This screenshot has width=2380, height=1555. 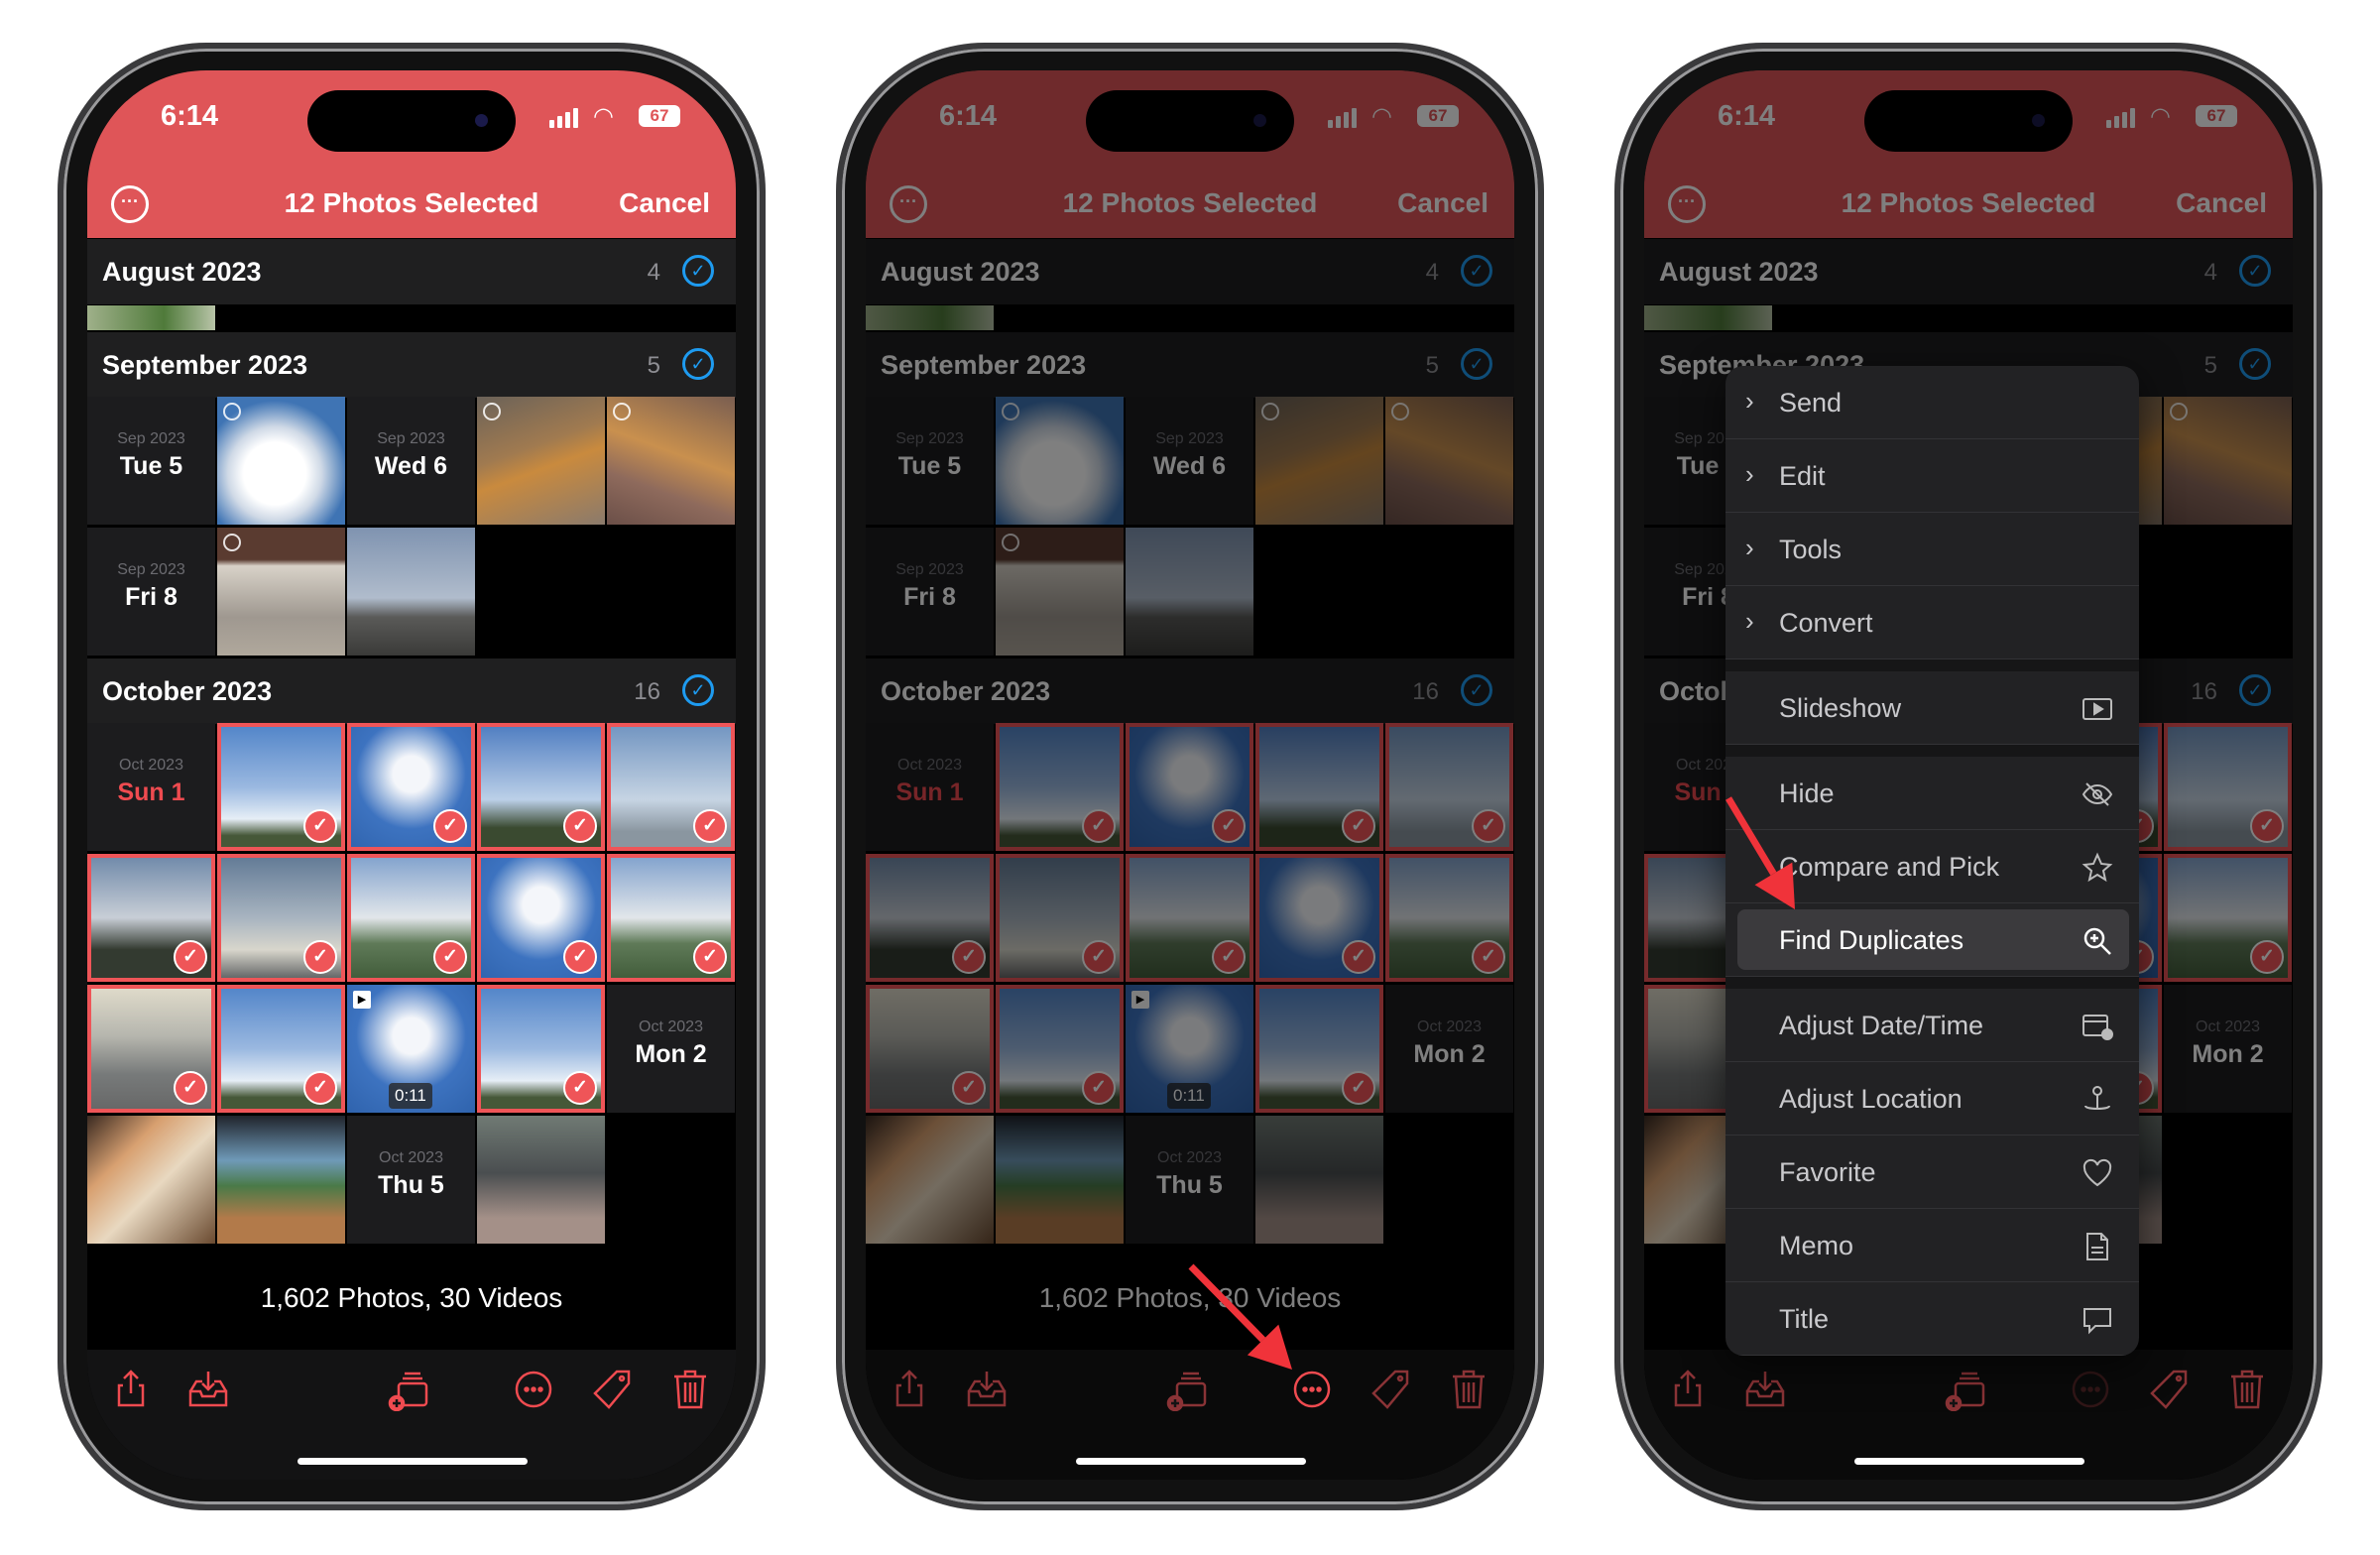 What do you see at coordinates (411, 691) in the screenshot?
I see `section-header-october-2023: October 2023 16 ✓` at bounding box center [411, 691].